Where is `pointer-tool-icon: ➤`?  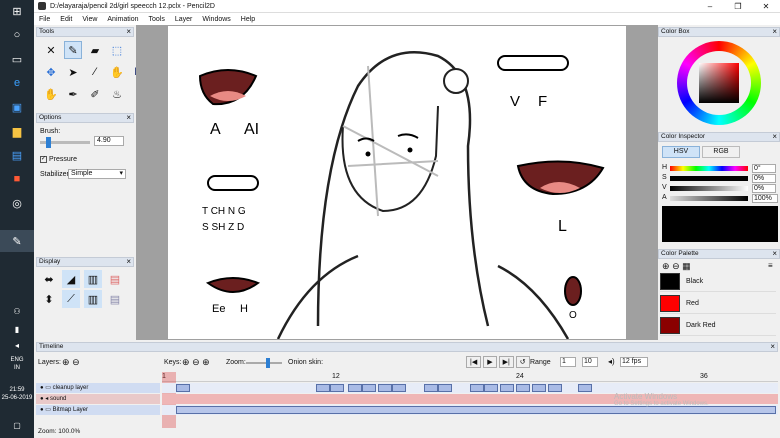
pointer-tool-icon: ➤ is located at coordinates (73, 72).